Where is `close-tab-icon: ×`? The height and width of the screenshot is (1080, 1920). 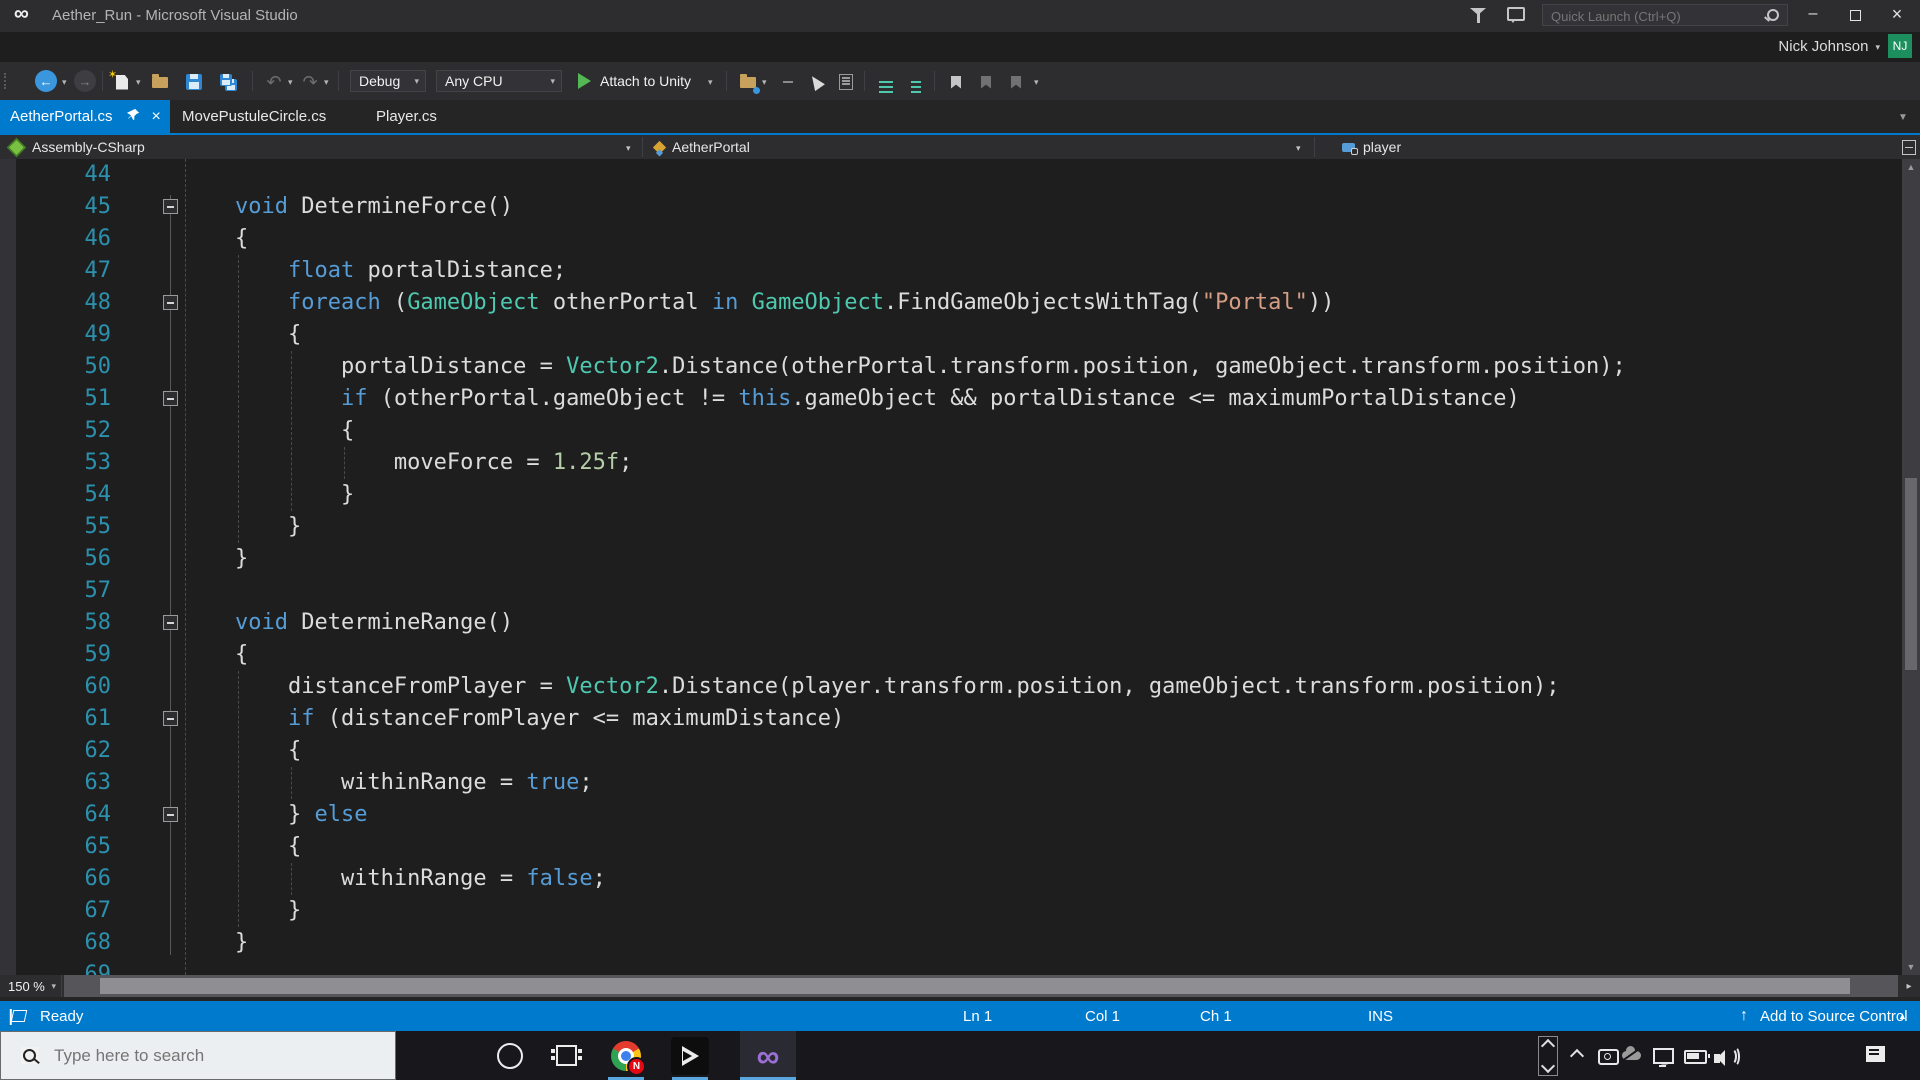
close-tab-icon: × is located at coordinates (156, 116).